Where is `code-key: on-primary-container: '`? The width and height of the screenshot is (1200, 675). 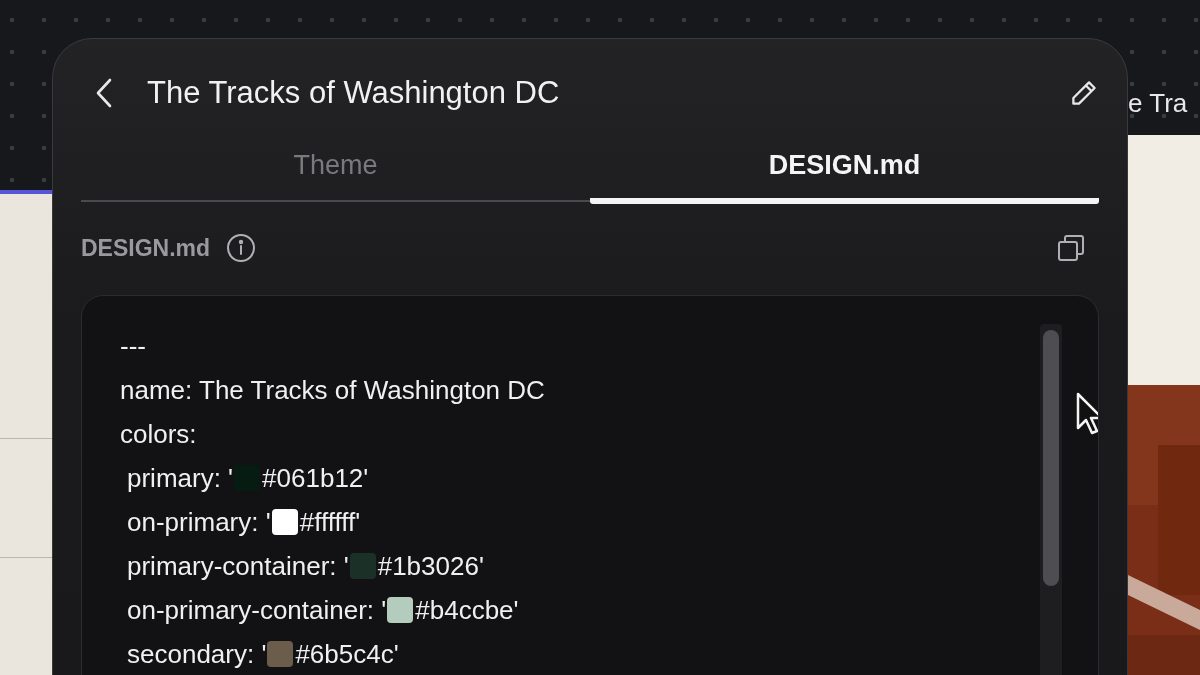
code-key: on-primary-container: ' is located at coordinates (257, 610).